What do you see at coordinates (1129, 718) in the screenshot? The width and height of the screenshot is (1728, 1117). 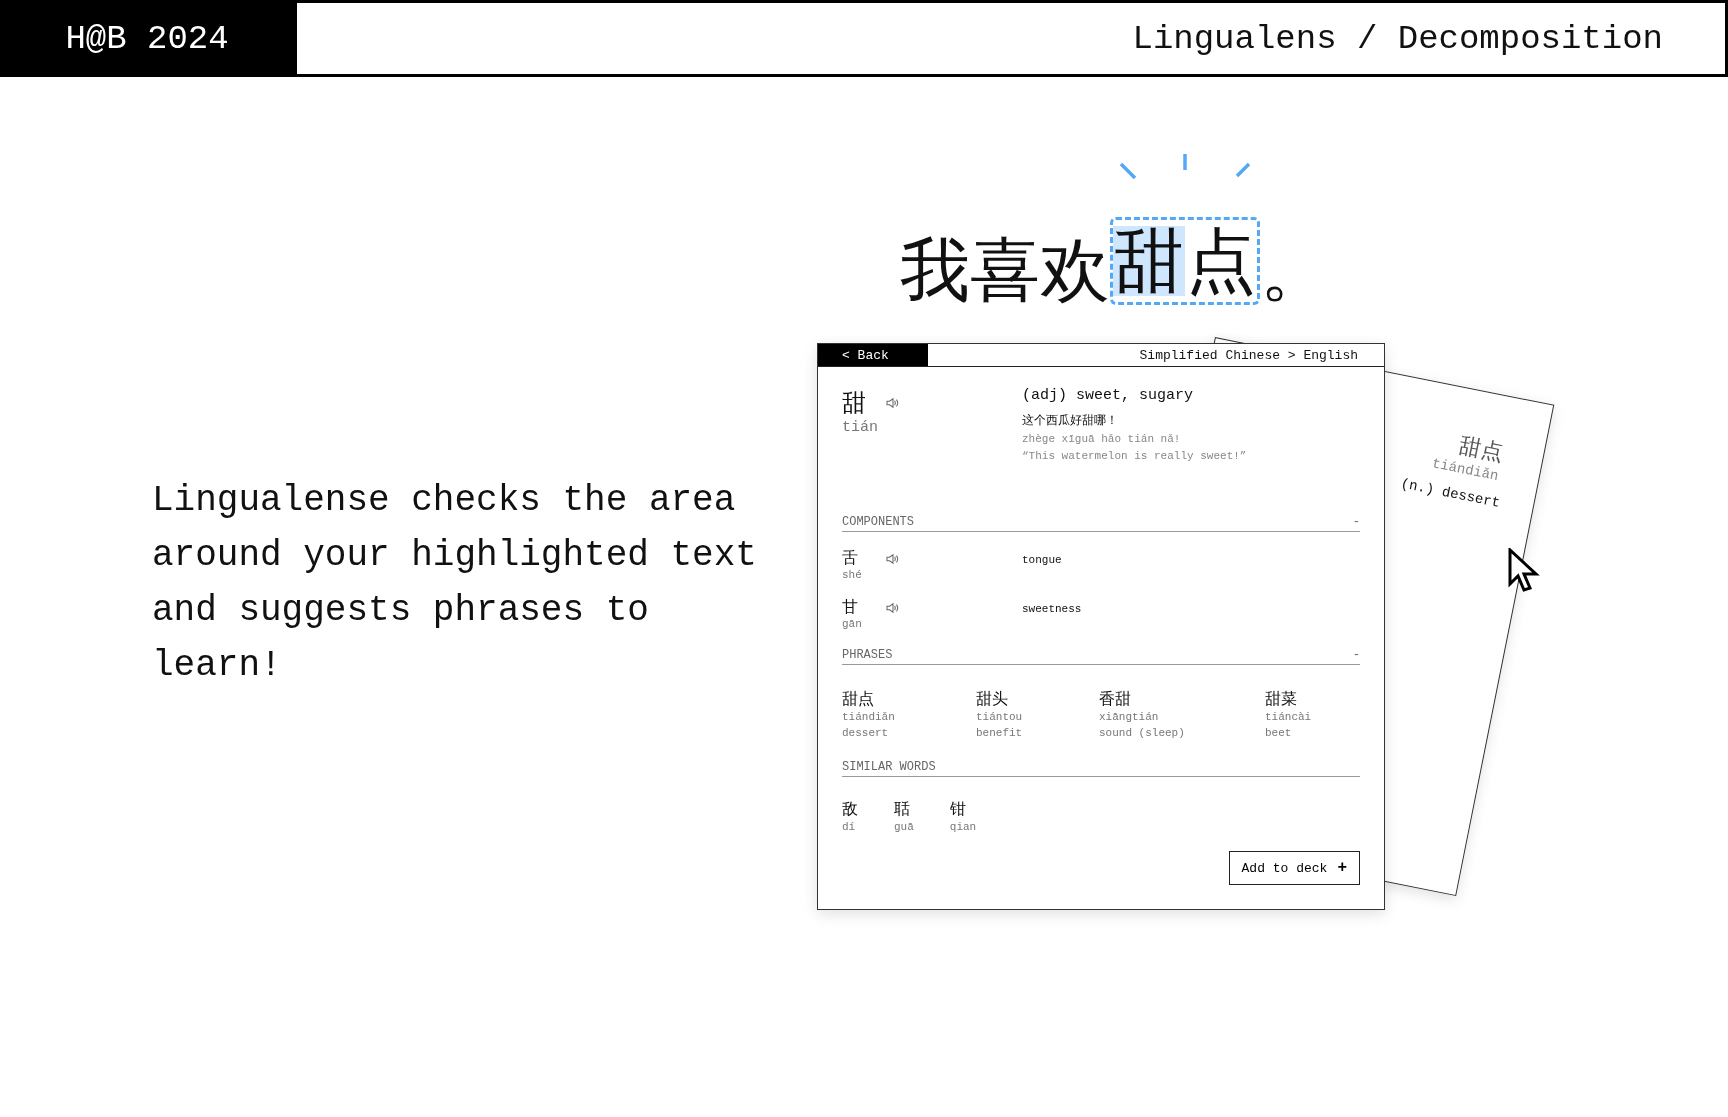 I see `phrase-pinyin: xiāngtián` at bounding box center [1129, 718].